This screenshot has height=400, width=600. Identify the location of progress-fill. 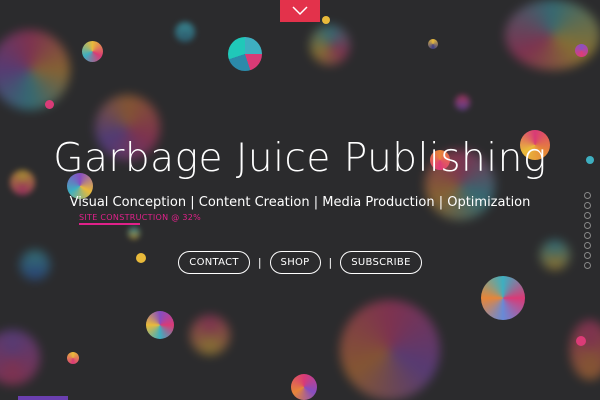
(109, 224).